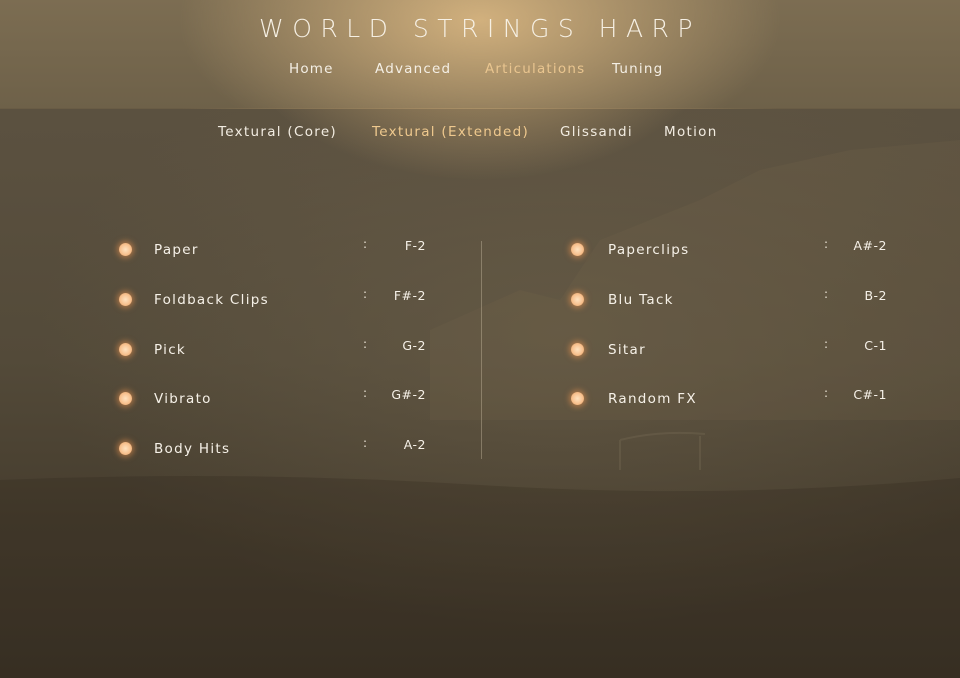  I want to click on key-switch: F#-2, so click(409, 295).